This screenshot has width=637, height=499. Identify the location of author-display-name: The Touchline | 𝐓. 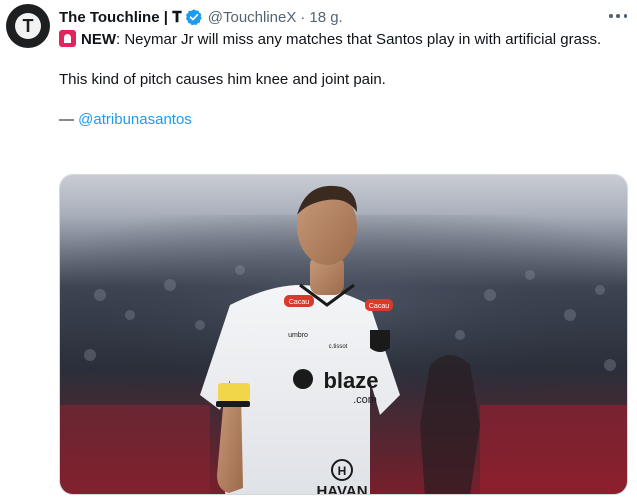
(120, 17).